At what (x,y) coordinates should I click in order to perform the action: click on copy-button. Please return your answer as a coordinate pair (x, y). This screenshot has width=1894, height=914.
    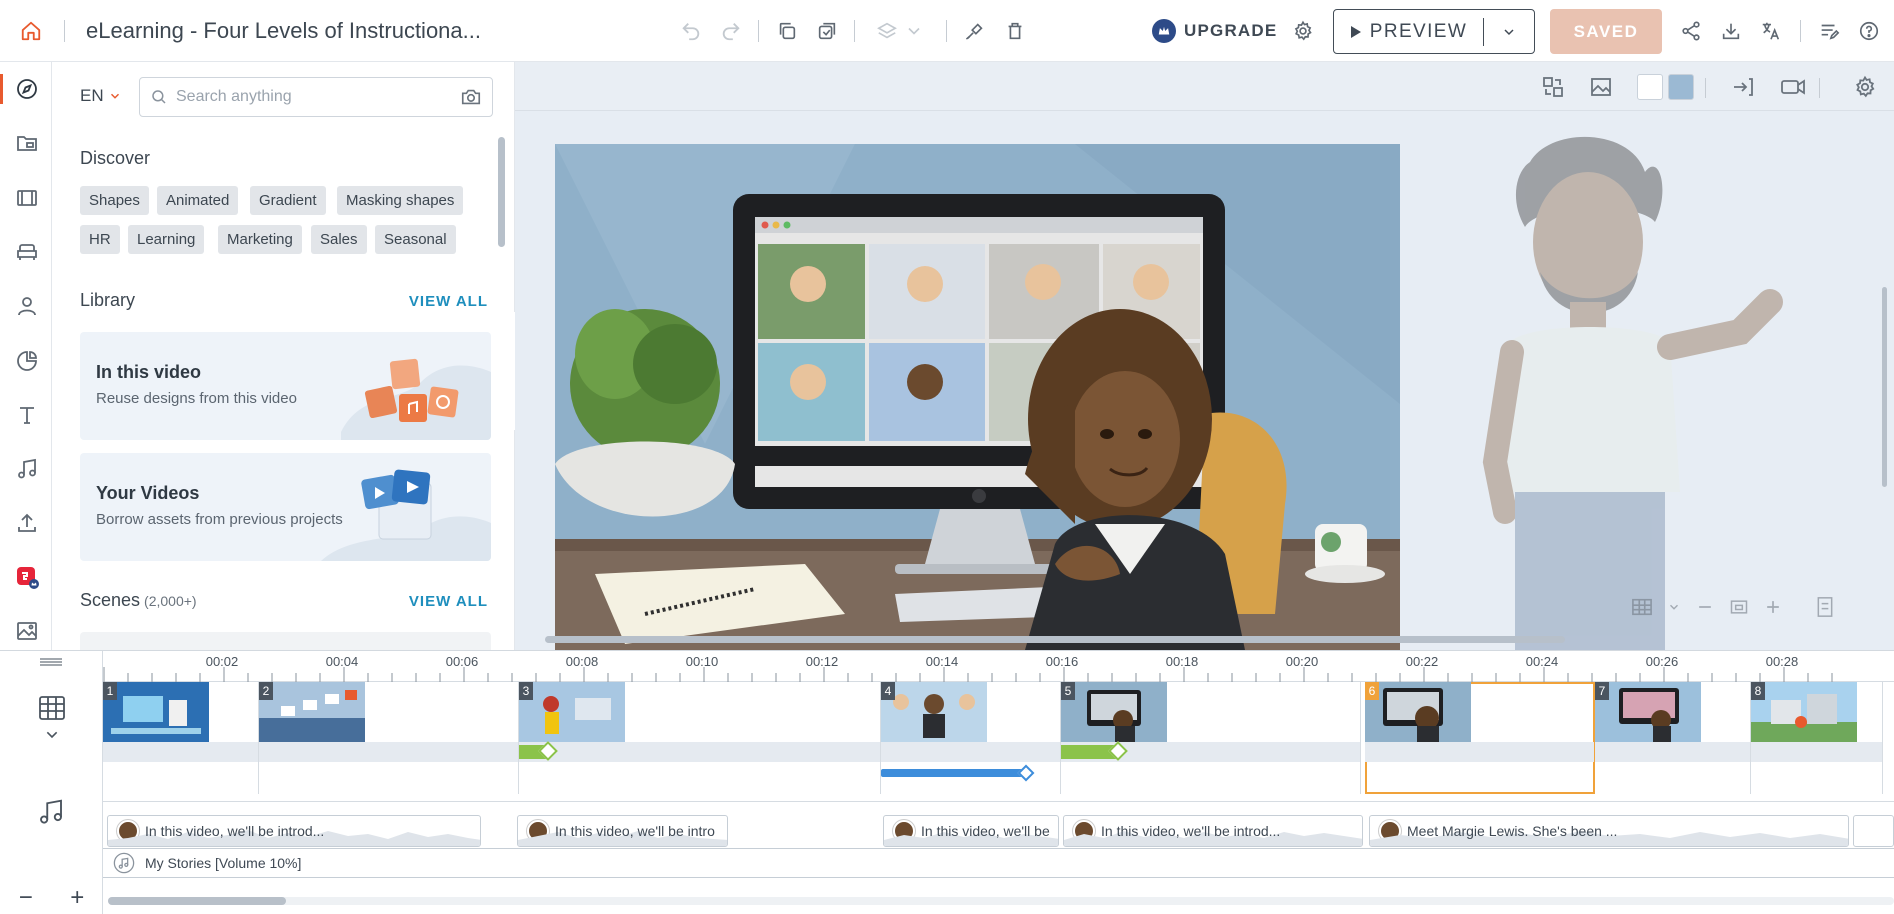
    Looking at the image, I should click on (787, 31).